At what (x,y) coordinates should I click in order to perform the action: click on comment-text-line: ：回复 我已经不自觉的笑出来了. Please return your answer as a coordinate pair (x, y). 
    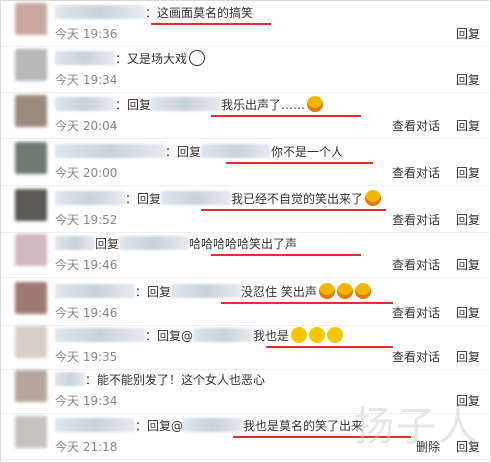
    Looking at the image, I should click on (218, 199).